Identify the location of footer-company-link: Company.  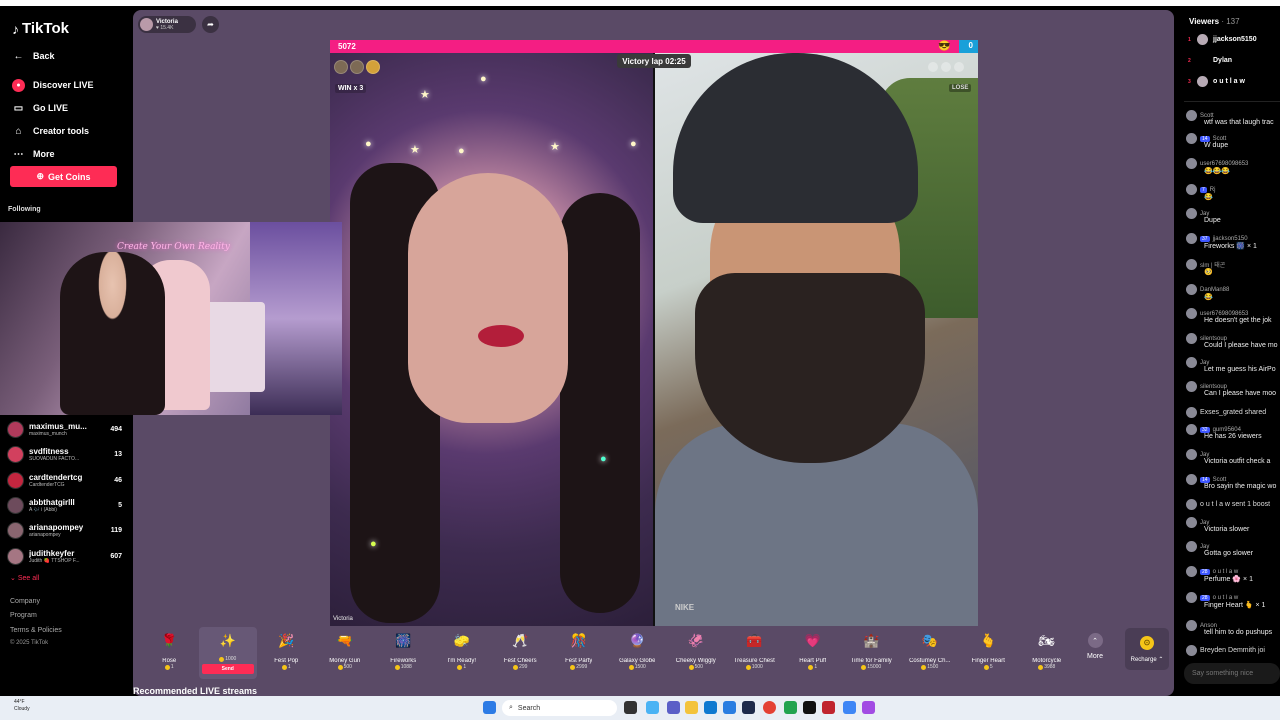
(25, 601).